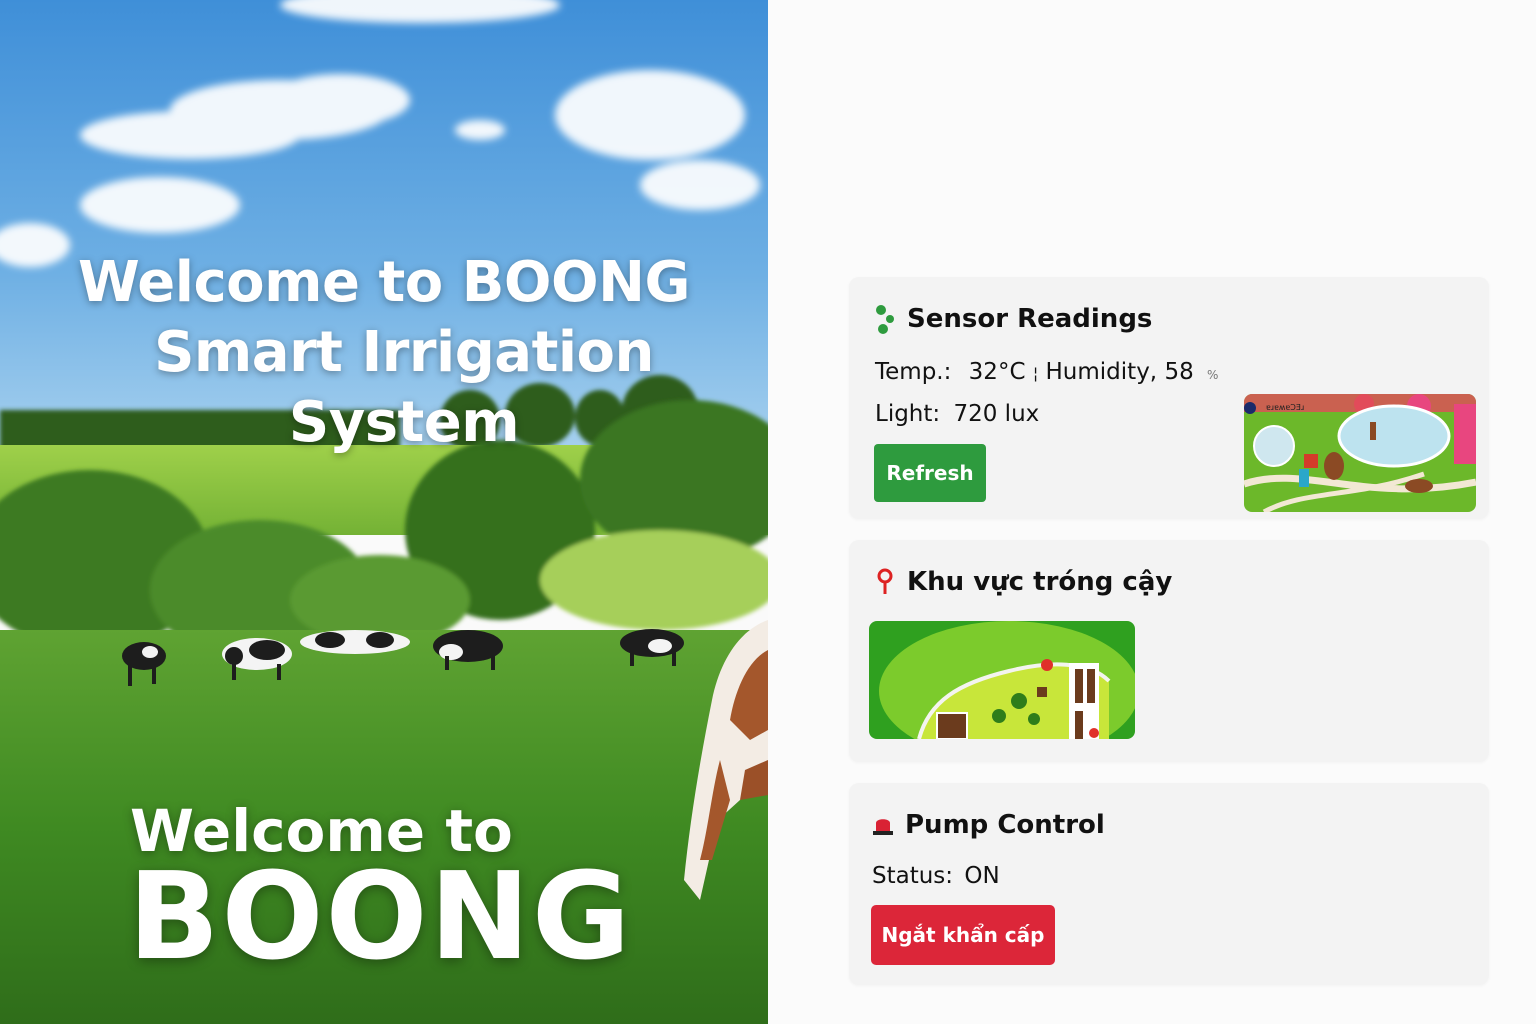 The height and width of the screenshot is (1024, 1536). Describe the element at coordinates (883, 825) in the screenshot. I see `alarm-light-icon` at that location.